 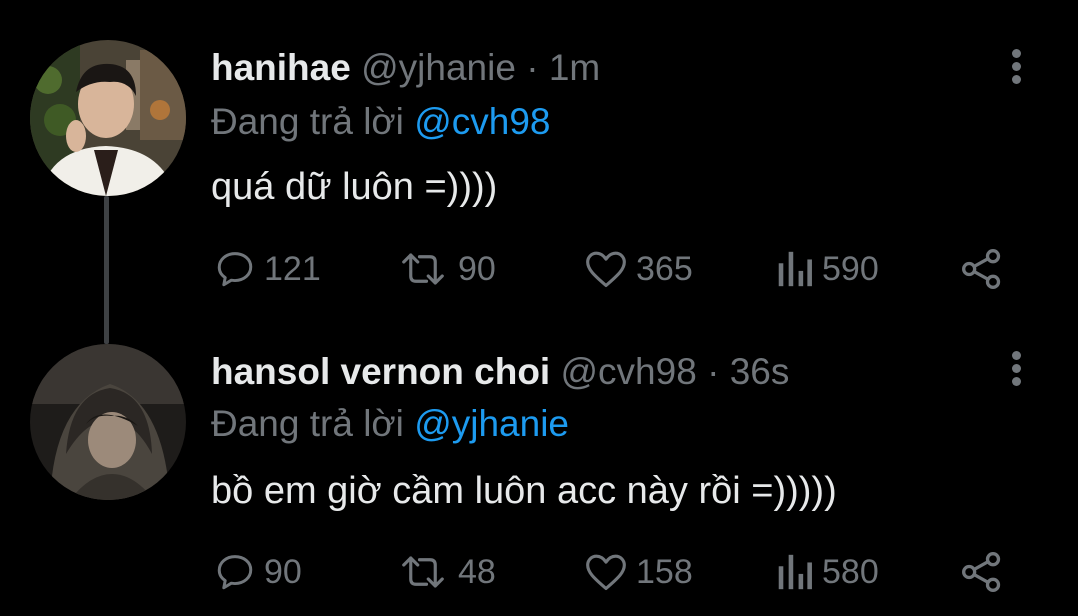 What do you see at coordinates (438, 67) in the screenshot?
I see `user-handle: @yjhanie` at bounding box center [438, 67].